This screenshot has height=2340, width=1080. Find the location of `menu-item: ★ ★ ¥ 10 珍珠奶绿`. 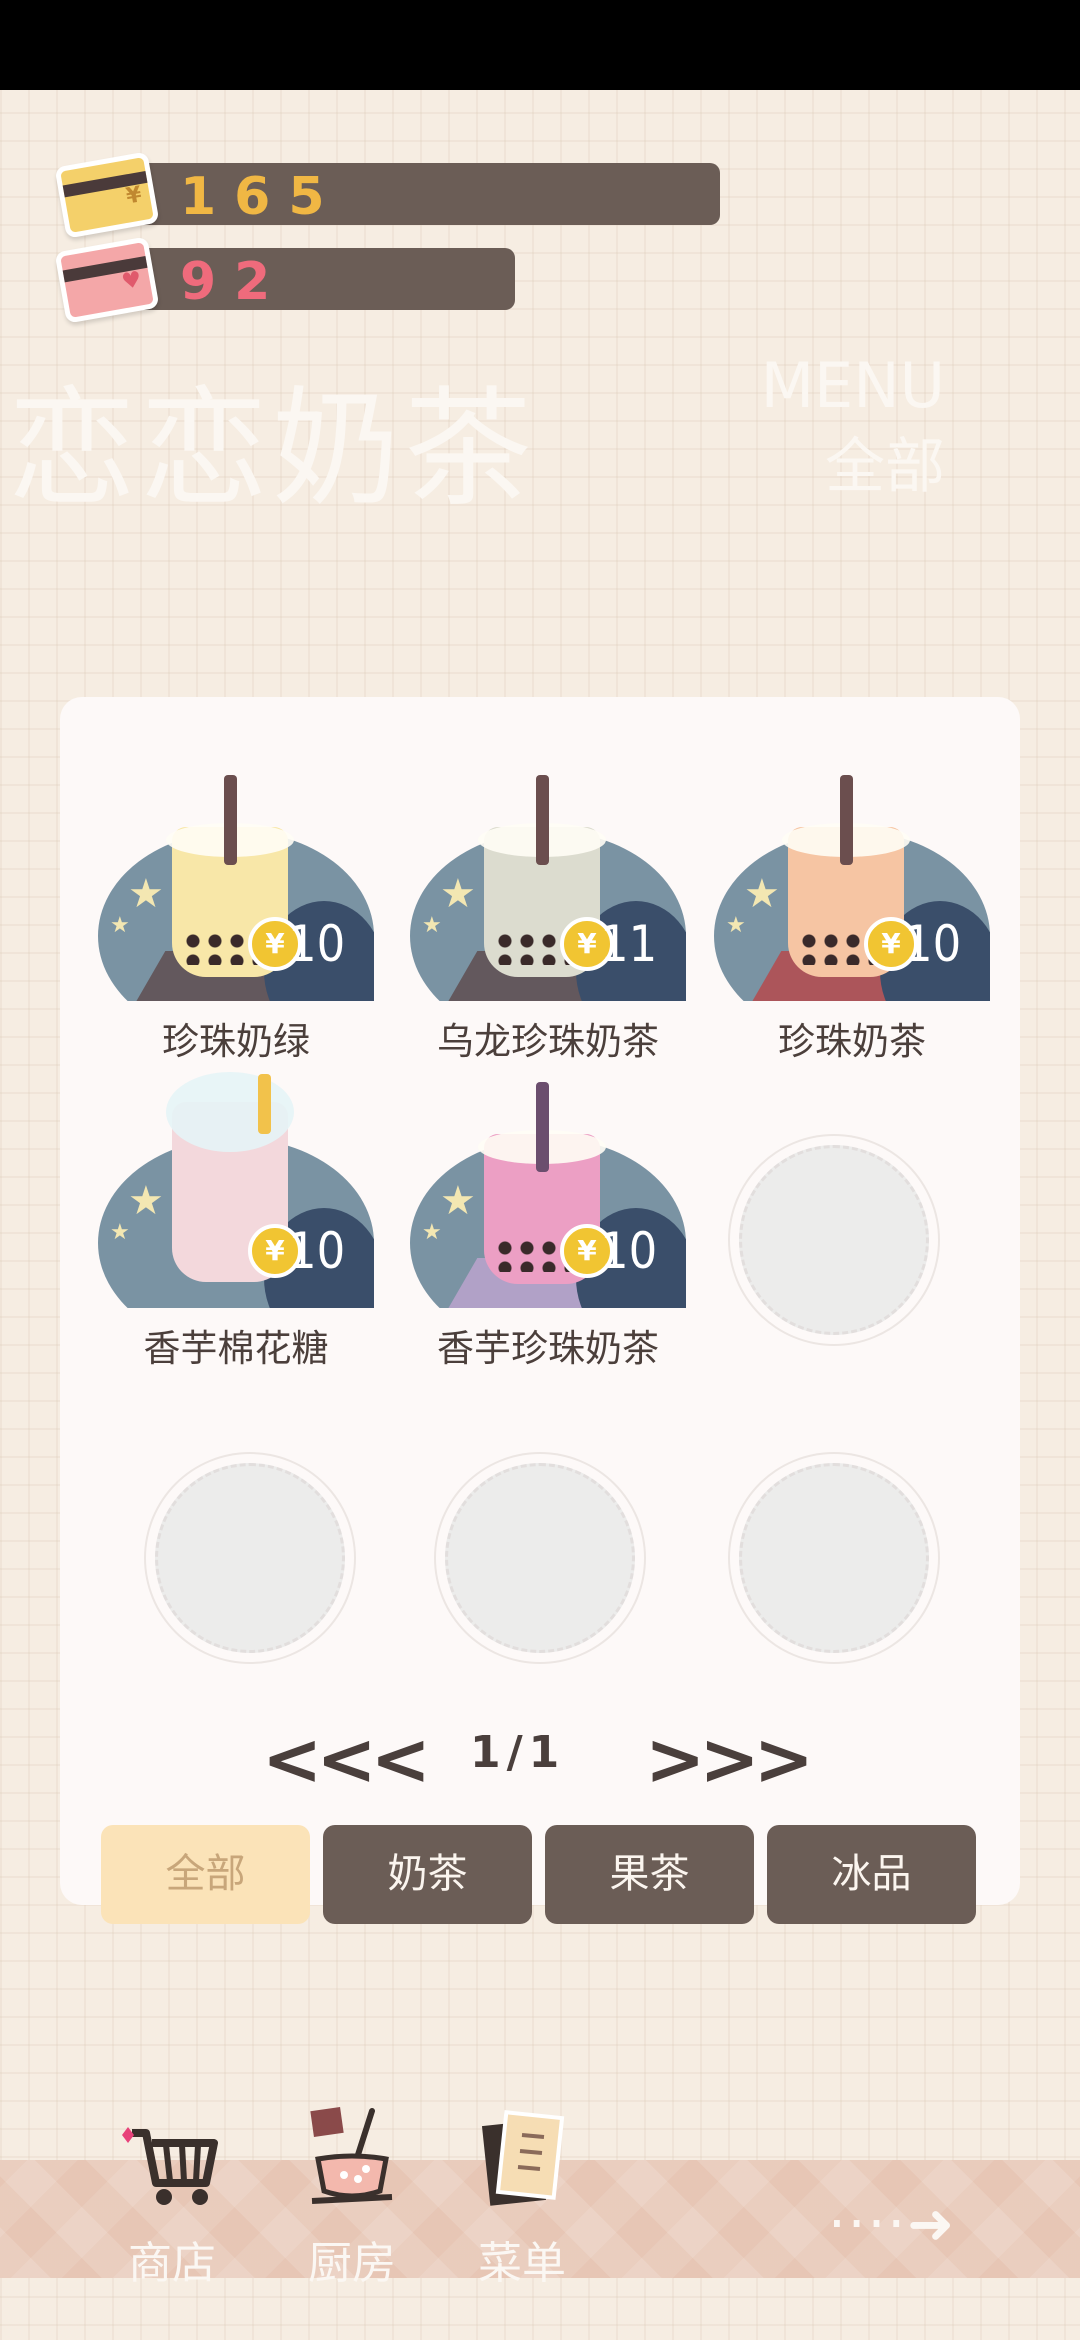

menu-item: ★ ★ ¥ 10 珍珠奶绿 is located at coordinates (236, 925).